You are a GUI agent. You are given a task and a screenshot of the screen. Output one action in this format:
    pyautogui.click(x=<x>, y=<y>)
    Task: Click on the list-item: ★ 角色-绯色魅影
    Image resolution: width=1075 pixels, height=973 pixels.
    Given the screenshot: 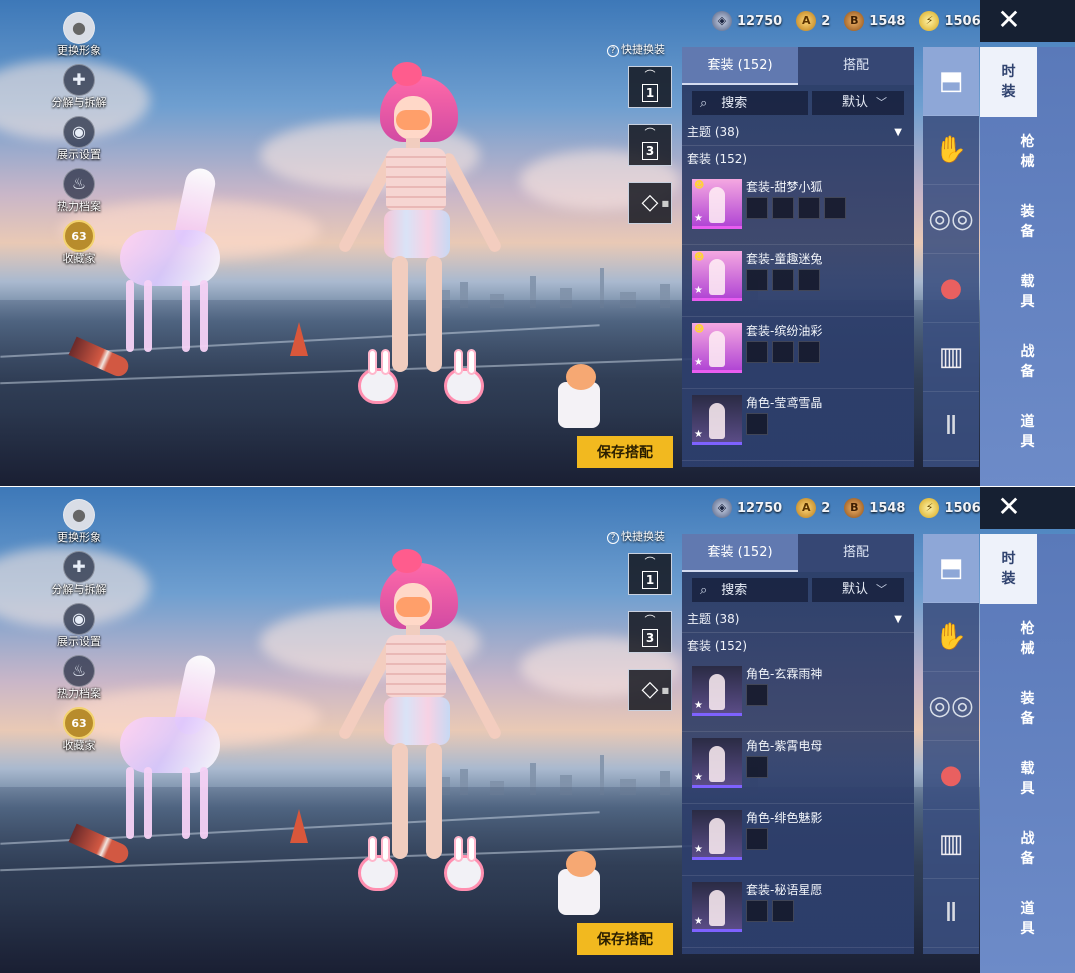 What is the action you would take?
    pyautogui.click(x=798, y=840)
    